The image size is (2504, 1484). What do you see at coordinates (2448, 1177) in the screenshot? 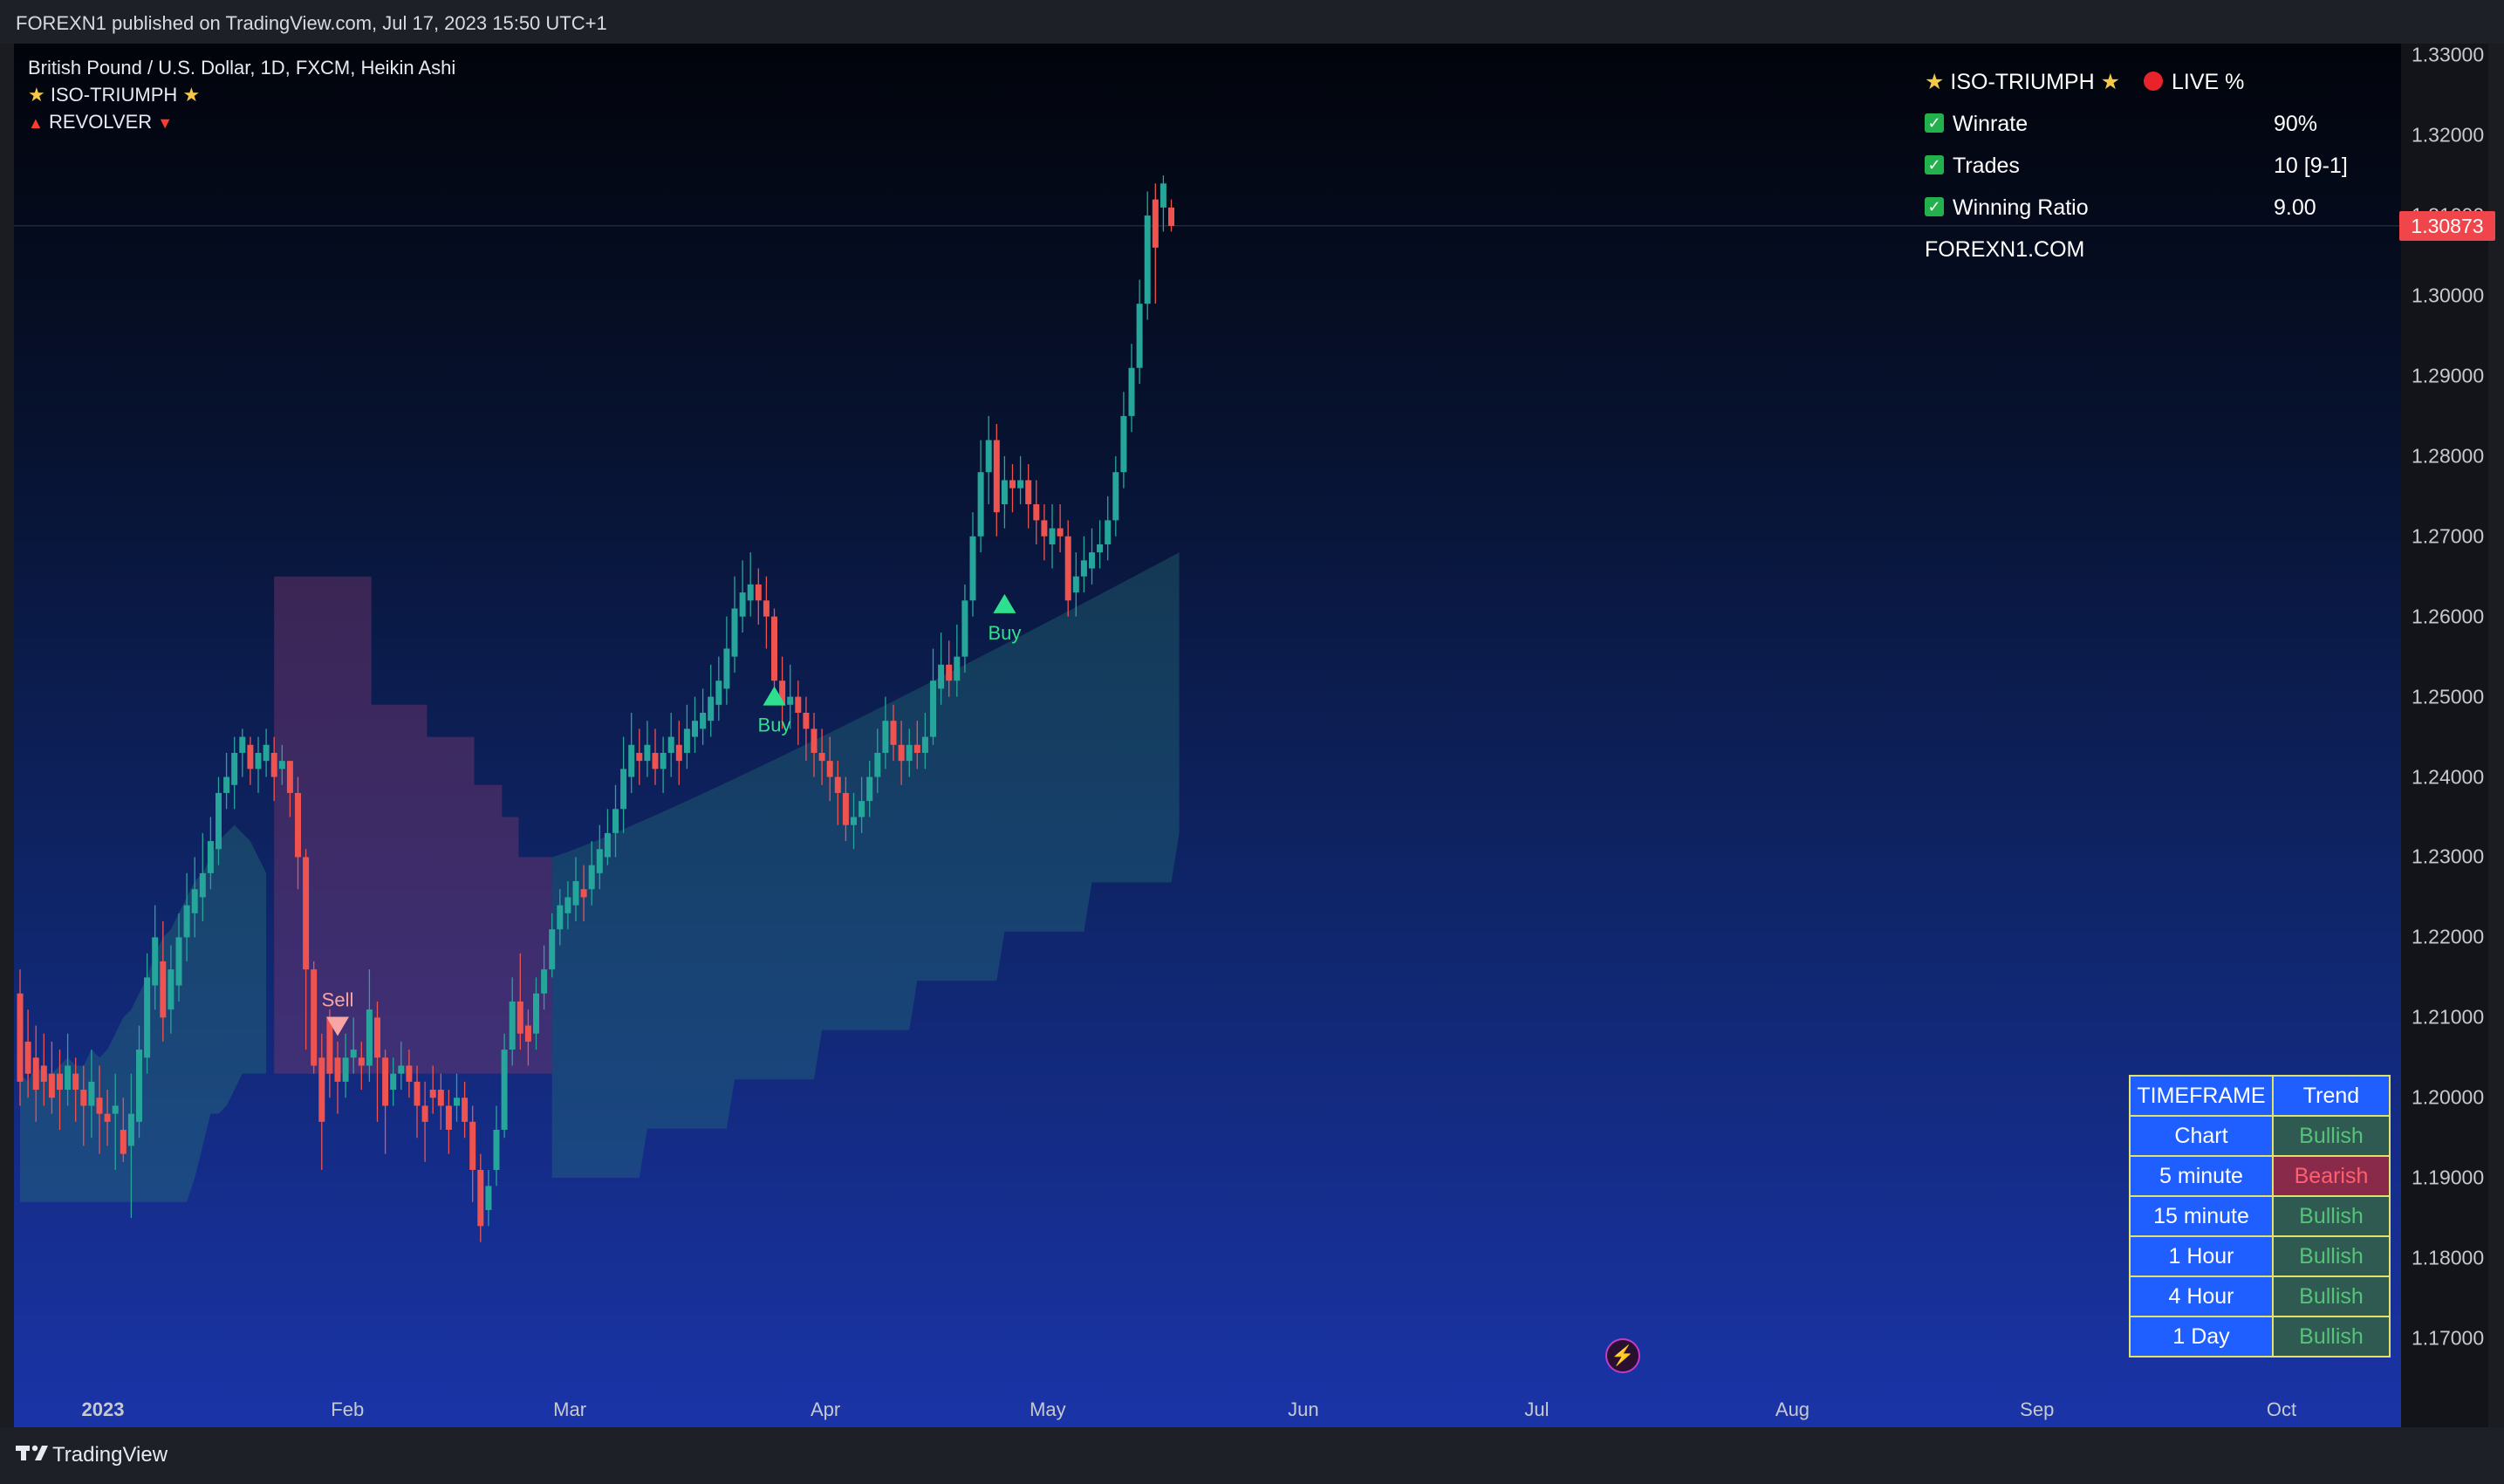
I see `price-tick-label: 1.19000` at bounding box center [2448, 1177].